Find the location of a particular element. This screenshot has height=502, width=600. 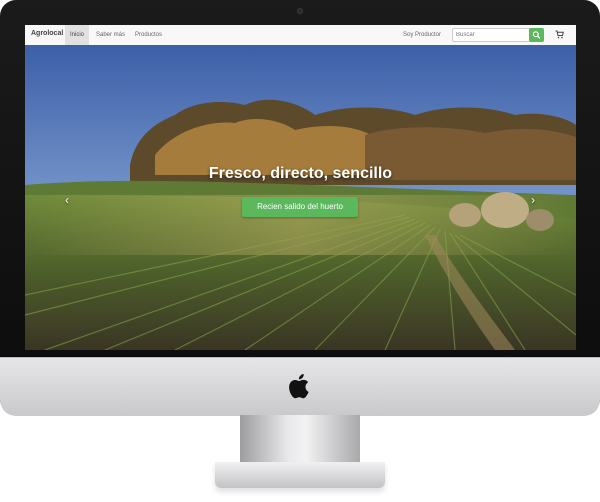

monitor-stand-neck is located at coordinates (300, 440).